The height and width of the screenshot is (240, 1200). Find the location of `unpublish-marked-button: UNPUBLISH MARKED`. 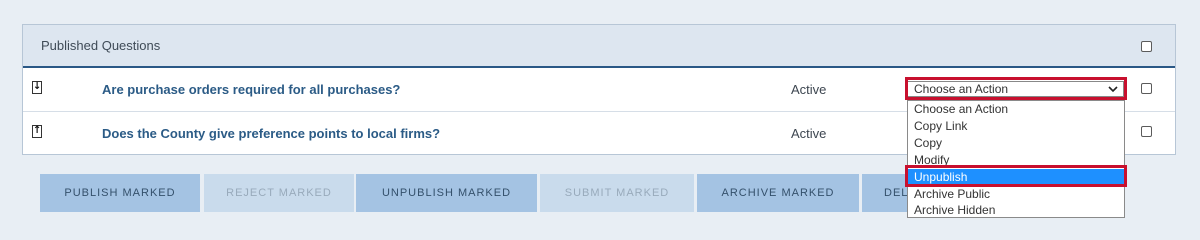

unpublish-marked-button: UNPUBLISH MARKED is located at coordinates (446, 193).